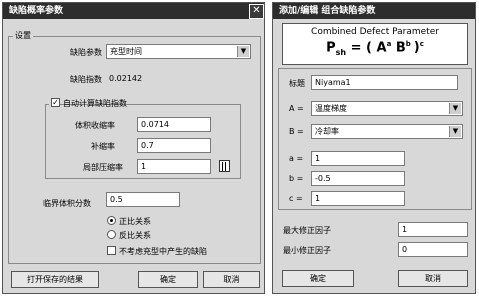 The image size is (479, 297). What do you see at coordinates (231, 279) in the screenshot?
I see `left-cancel-button: 取消` at bounding box center [231, 279].